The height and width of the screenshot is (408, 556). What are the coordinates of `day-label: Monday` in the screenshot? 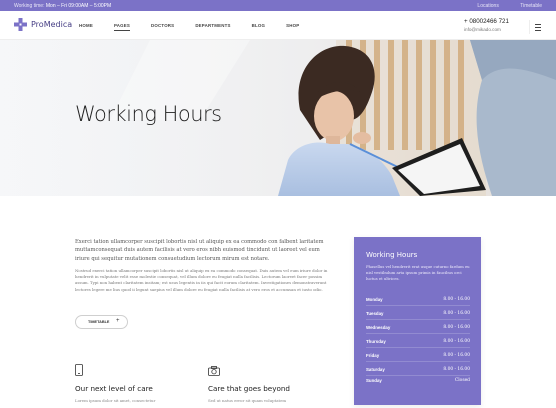 It's located at (374, 299).